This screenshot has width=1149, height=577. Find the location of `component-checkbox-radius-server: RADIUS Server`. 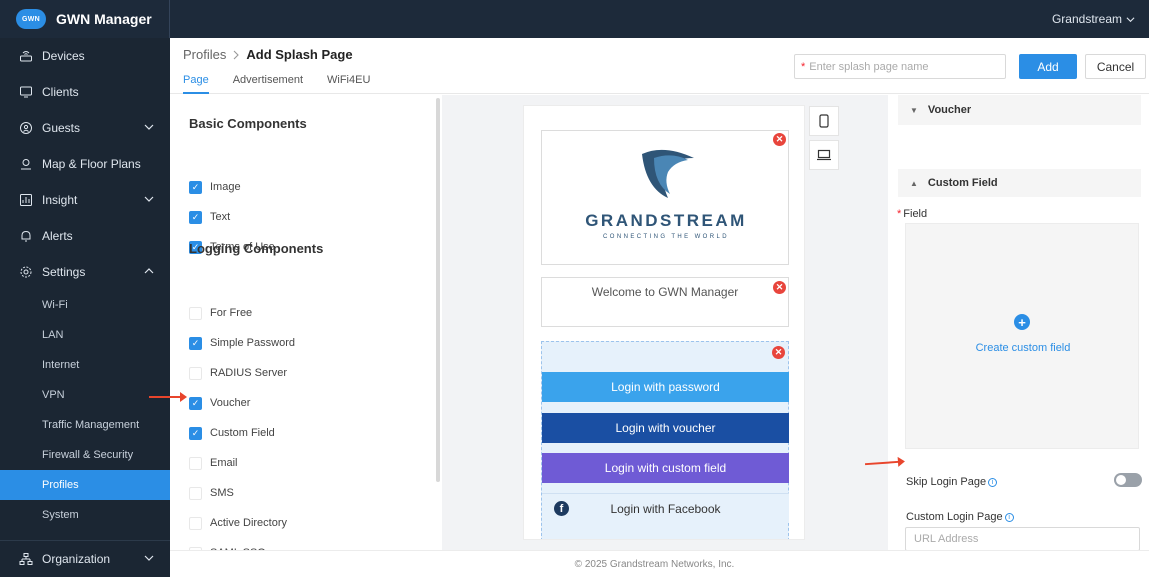

component-checkbox-radius-server: RADIUS Server is located at coordinates (238, 373).